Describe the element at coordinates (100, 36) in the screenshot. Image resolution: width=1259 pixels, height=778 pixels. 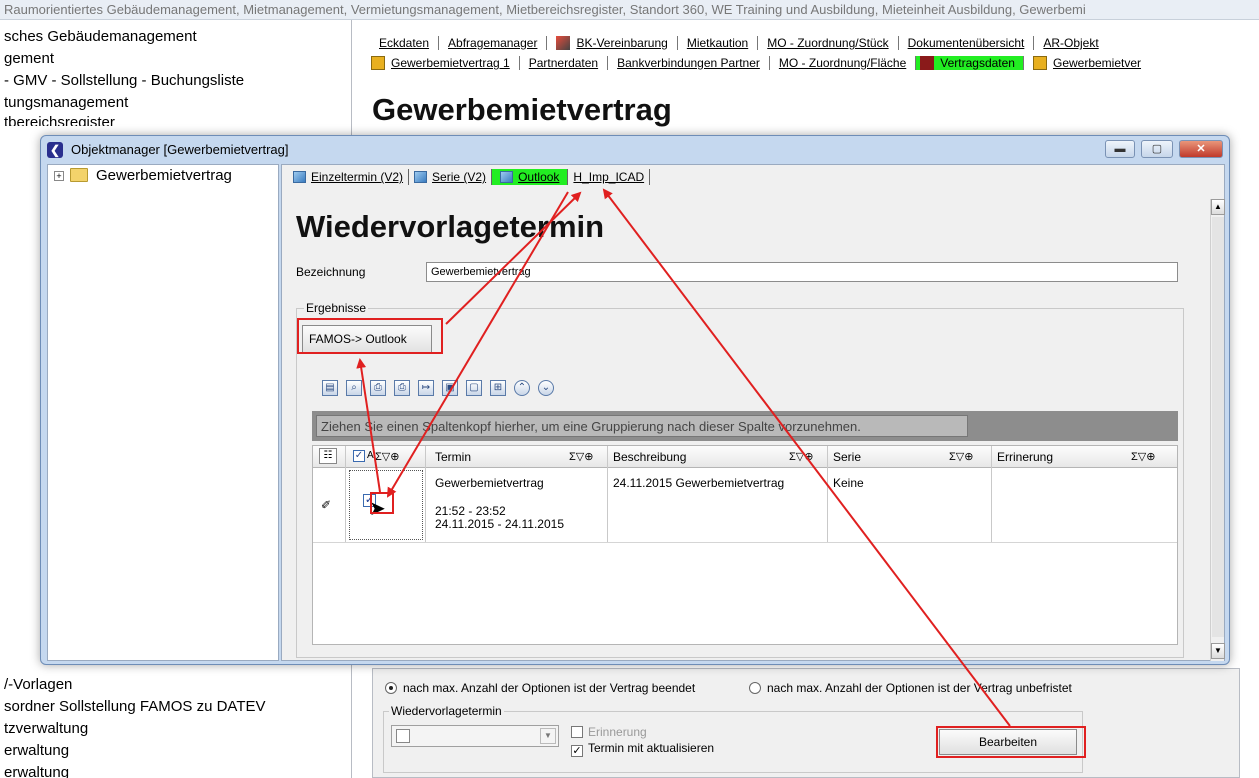
I see `tree-item: sches Gebäudemanagement` at that location.